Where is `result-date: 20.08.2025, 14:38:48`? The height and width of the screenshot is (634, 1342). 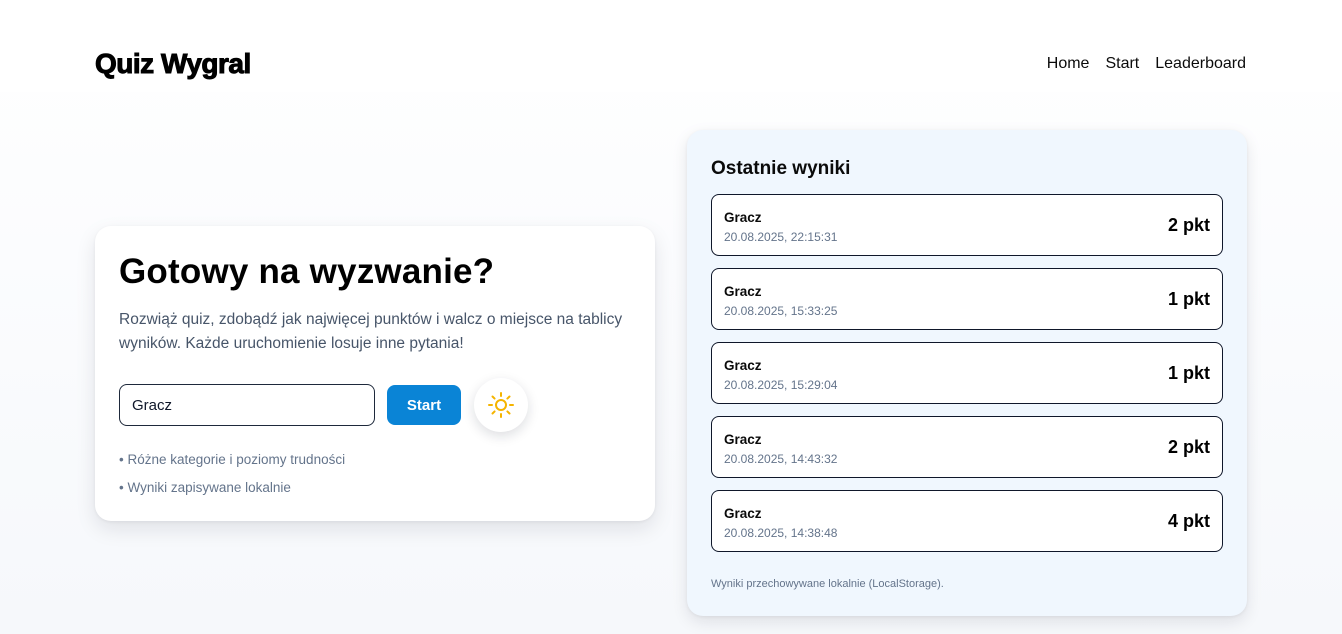
result-date: 20.08.2025, 14:38:48 is located at coordinates (781, 533).